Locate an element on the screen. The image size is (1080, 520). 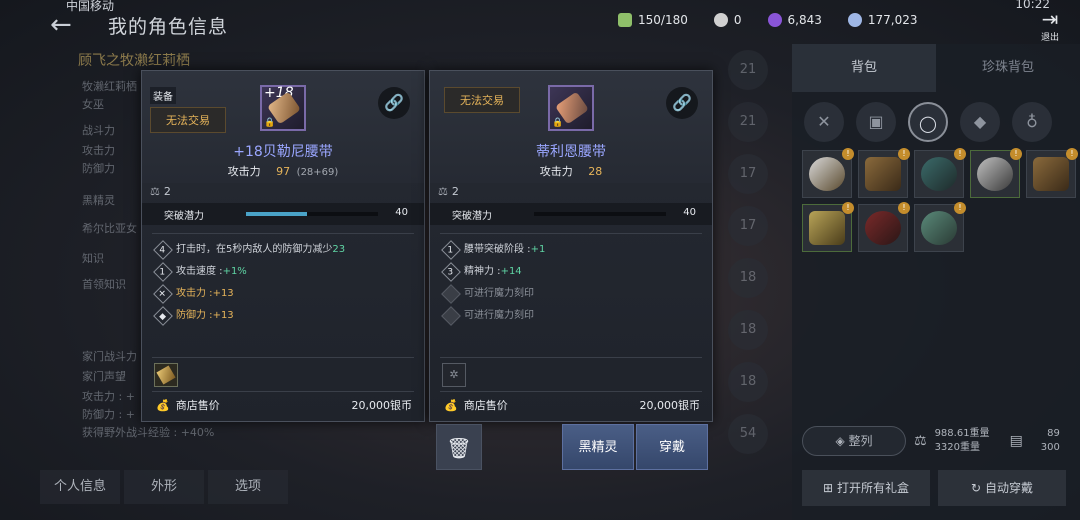
weapon-filter-icon: ✕ is located at coordinates (824, 122).